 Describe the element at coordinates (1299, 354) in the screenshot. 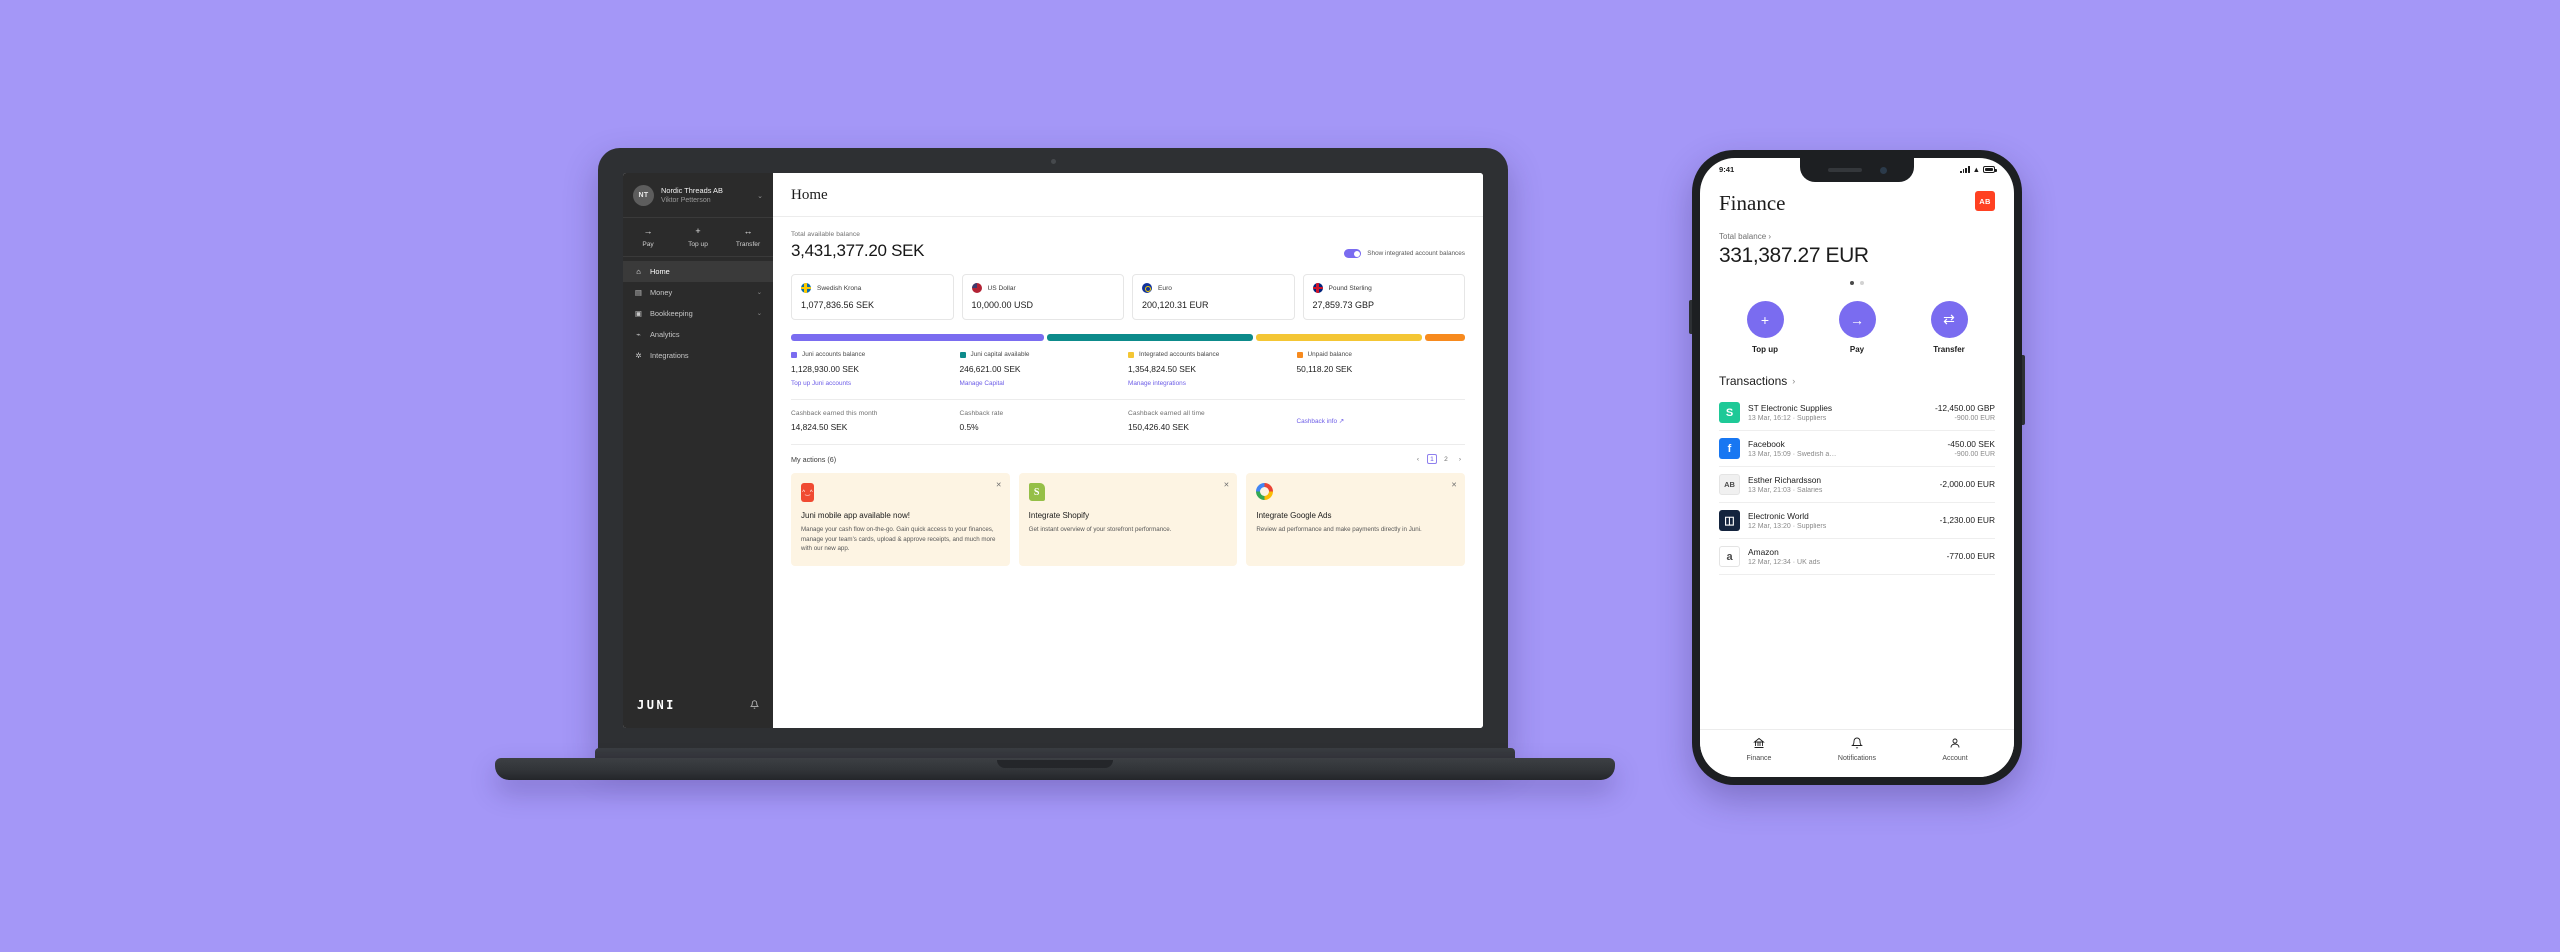

I see `legend-dot` at that location.